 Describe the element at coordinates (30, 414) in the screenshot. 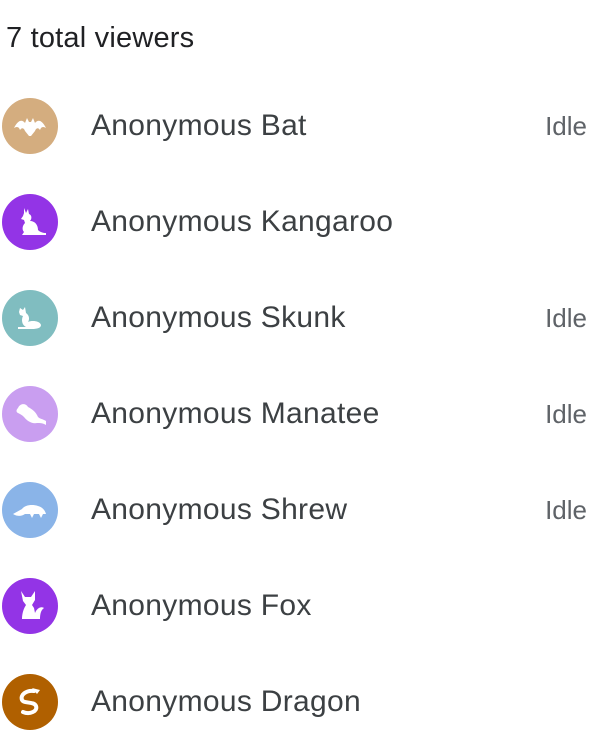

I see `manatee-icon` at that location.